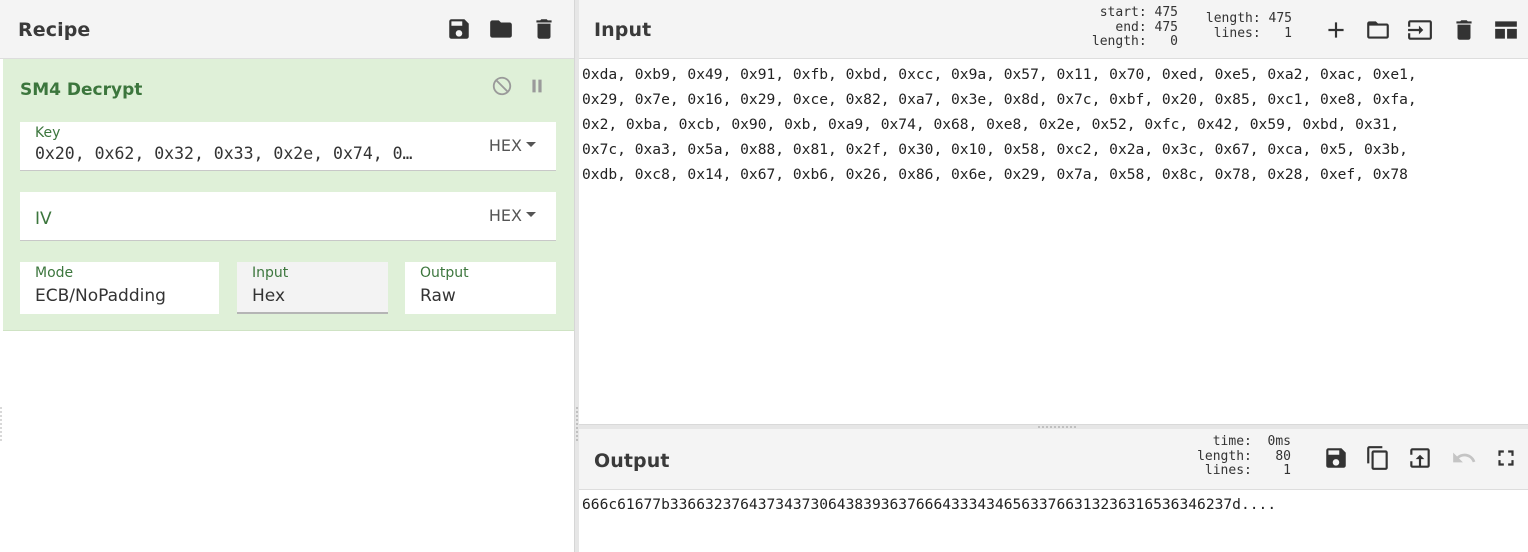 The height and width of the screenshot is (552, 1528). Describe the element at coordinates (537, 86) in the screenshot. I see `pause-icon` at that location.